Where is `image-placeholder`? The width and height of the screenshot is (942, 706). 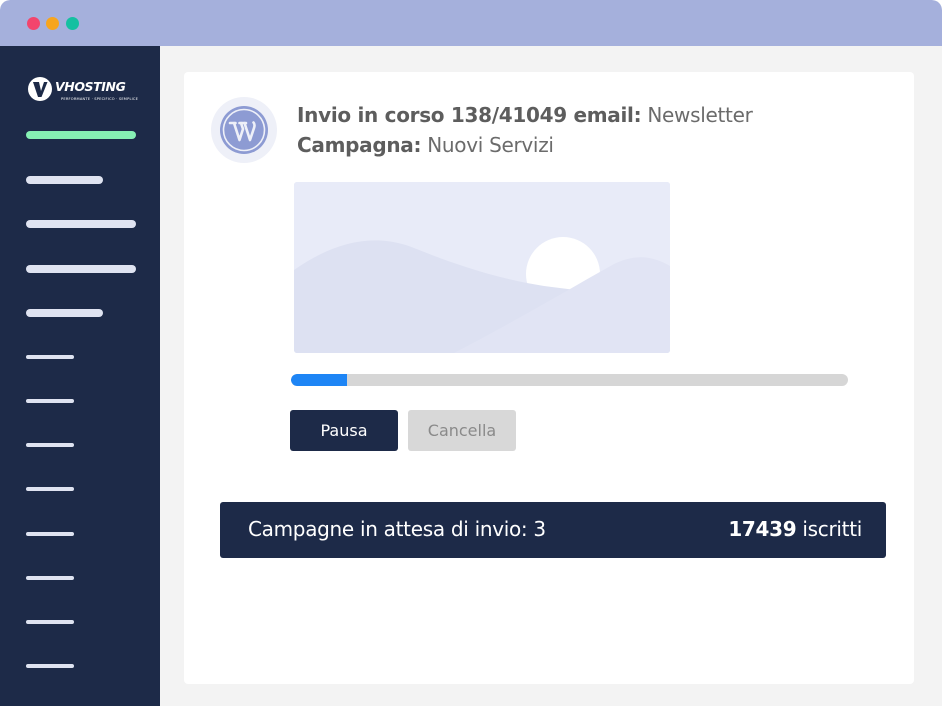
image-placeholder is located at coordinates (482, 267).